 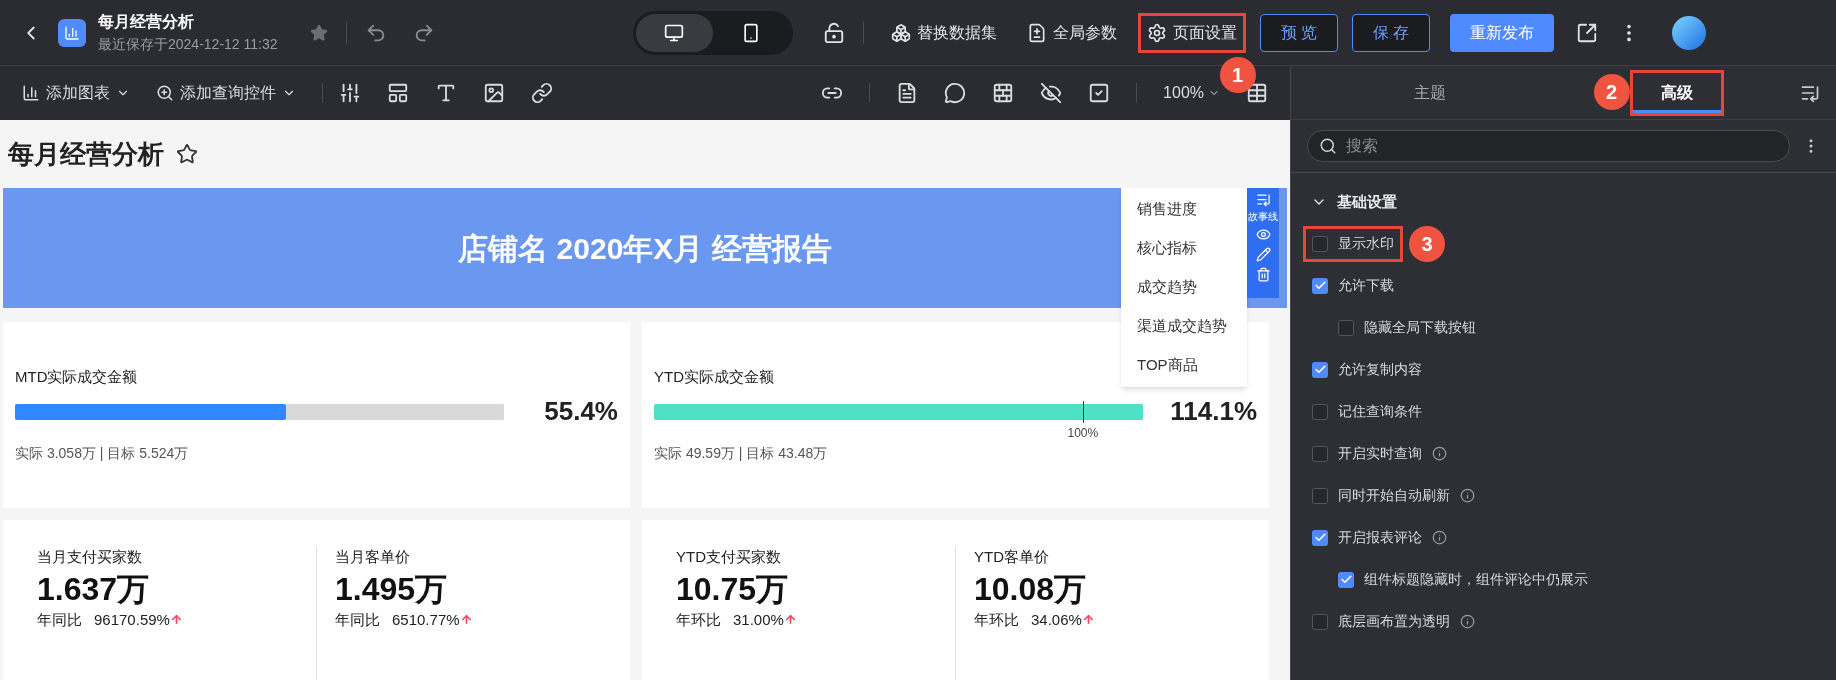 I want to click on compare-label: 年环比, so click(x=698, y=619).